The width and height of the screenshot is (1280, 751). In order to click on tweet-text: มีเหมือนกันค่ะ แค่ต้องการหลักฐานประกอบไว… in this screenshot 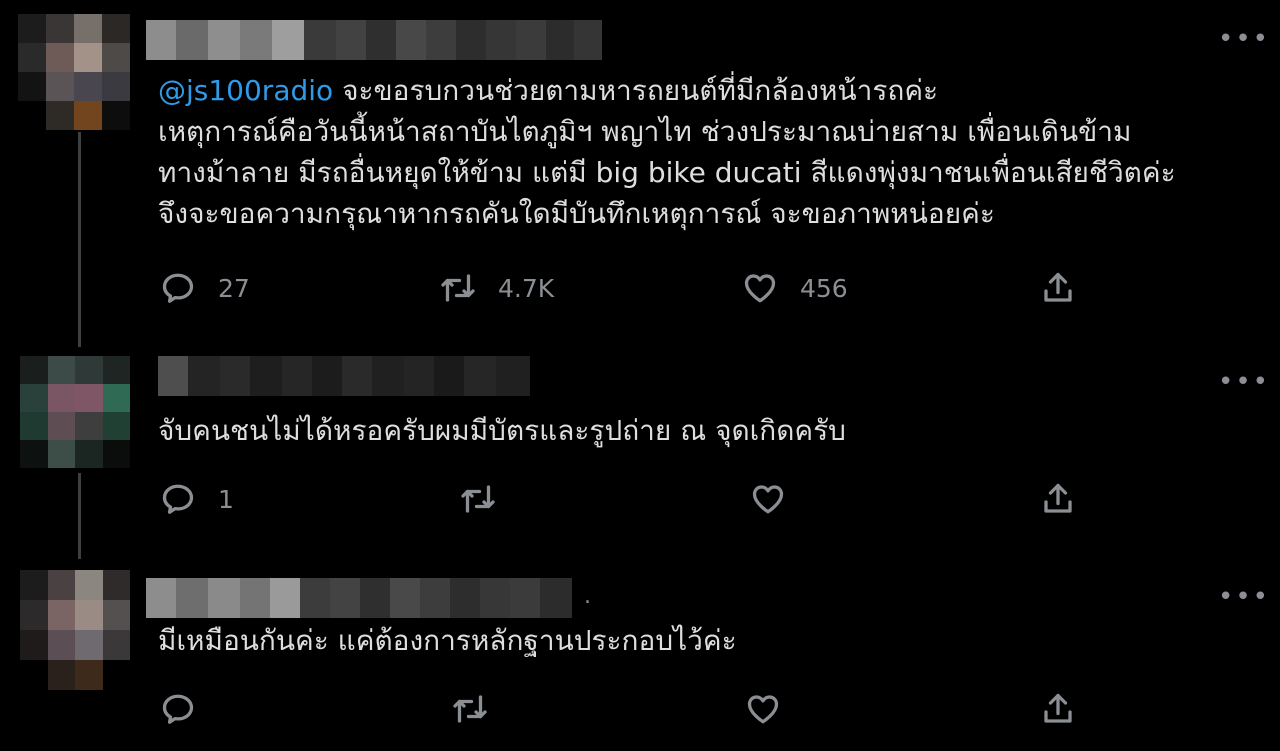, I will do `click(447, 640)`.